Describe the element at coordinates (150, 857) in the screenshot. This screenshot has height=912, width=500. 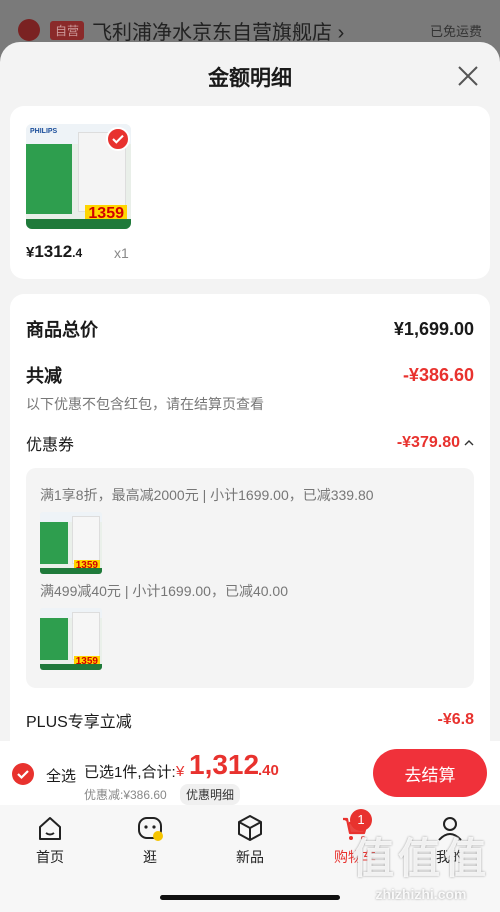
I see `tab-label: 逛` at that location.